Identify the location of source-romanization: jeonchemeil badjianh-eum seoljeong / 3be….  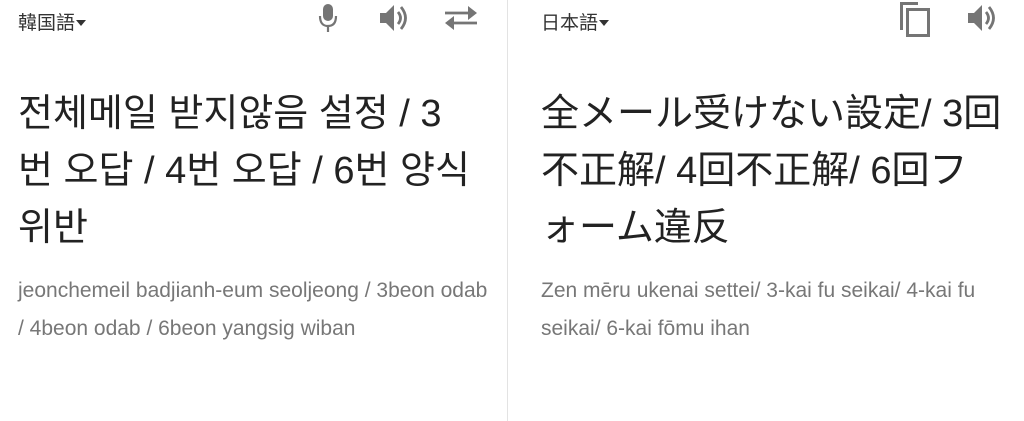
(253, 309).